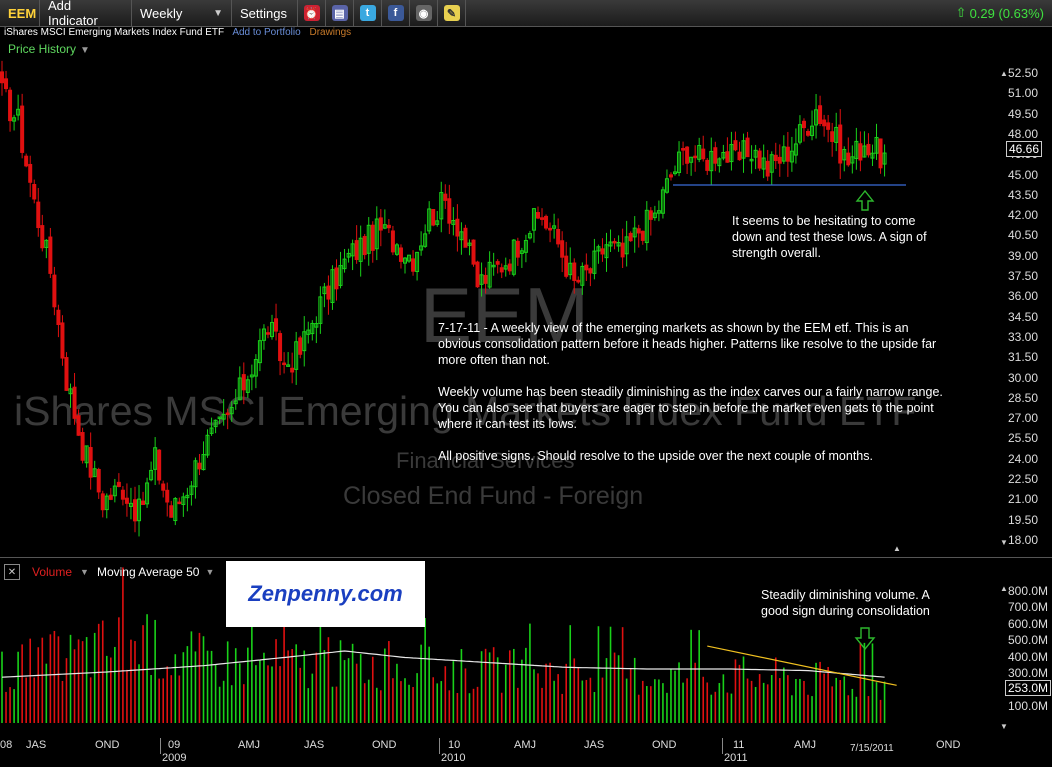  Describe the element at coordinates (897, 548) in the screenshot. I see `collapse-panel-icon: ▲` at that location.